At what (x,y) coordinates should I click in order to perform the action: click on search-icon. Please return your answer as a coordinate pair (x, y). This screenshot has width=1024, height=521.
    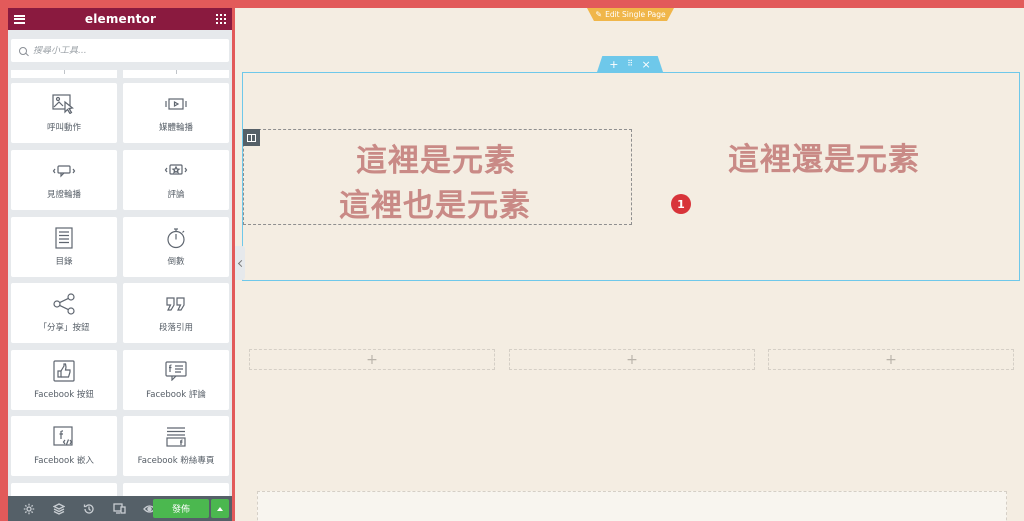
    Looking at the image, I should click on (23, 50).